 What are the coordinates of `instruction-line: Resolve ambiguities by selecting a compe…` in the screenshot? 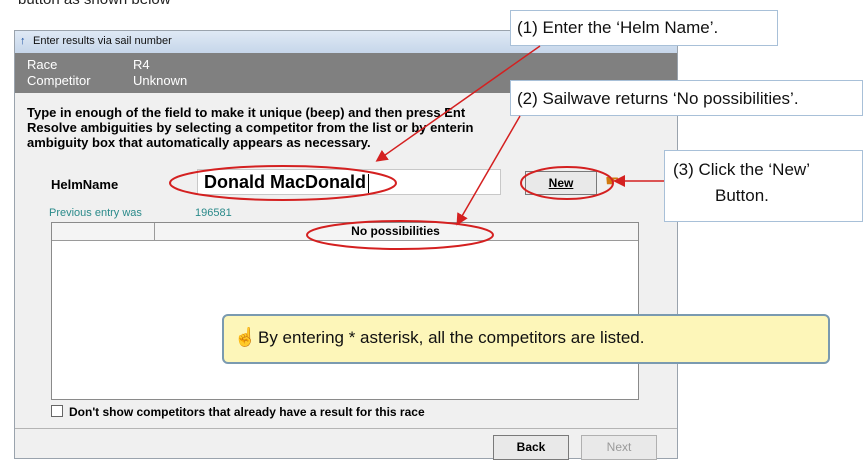 It's located at (250, 127).